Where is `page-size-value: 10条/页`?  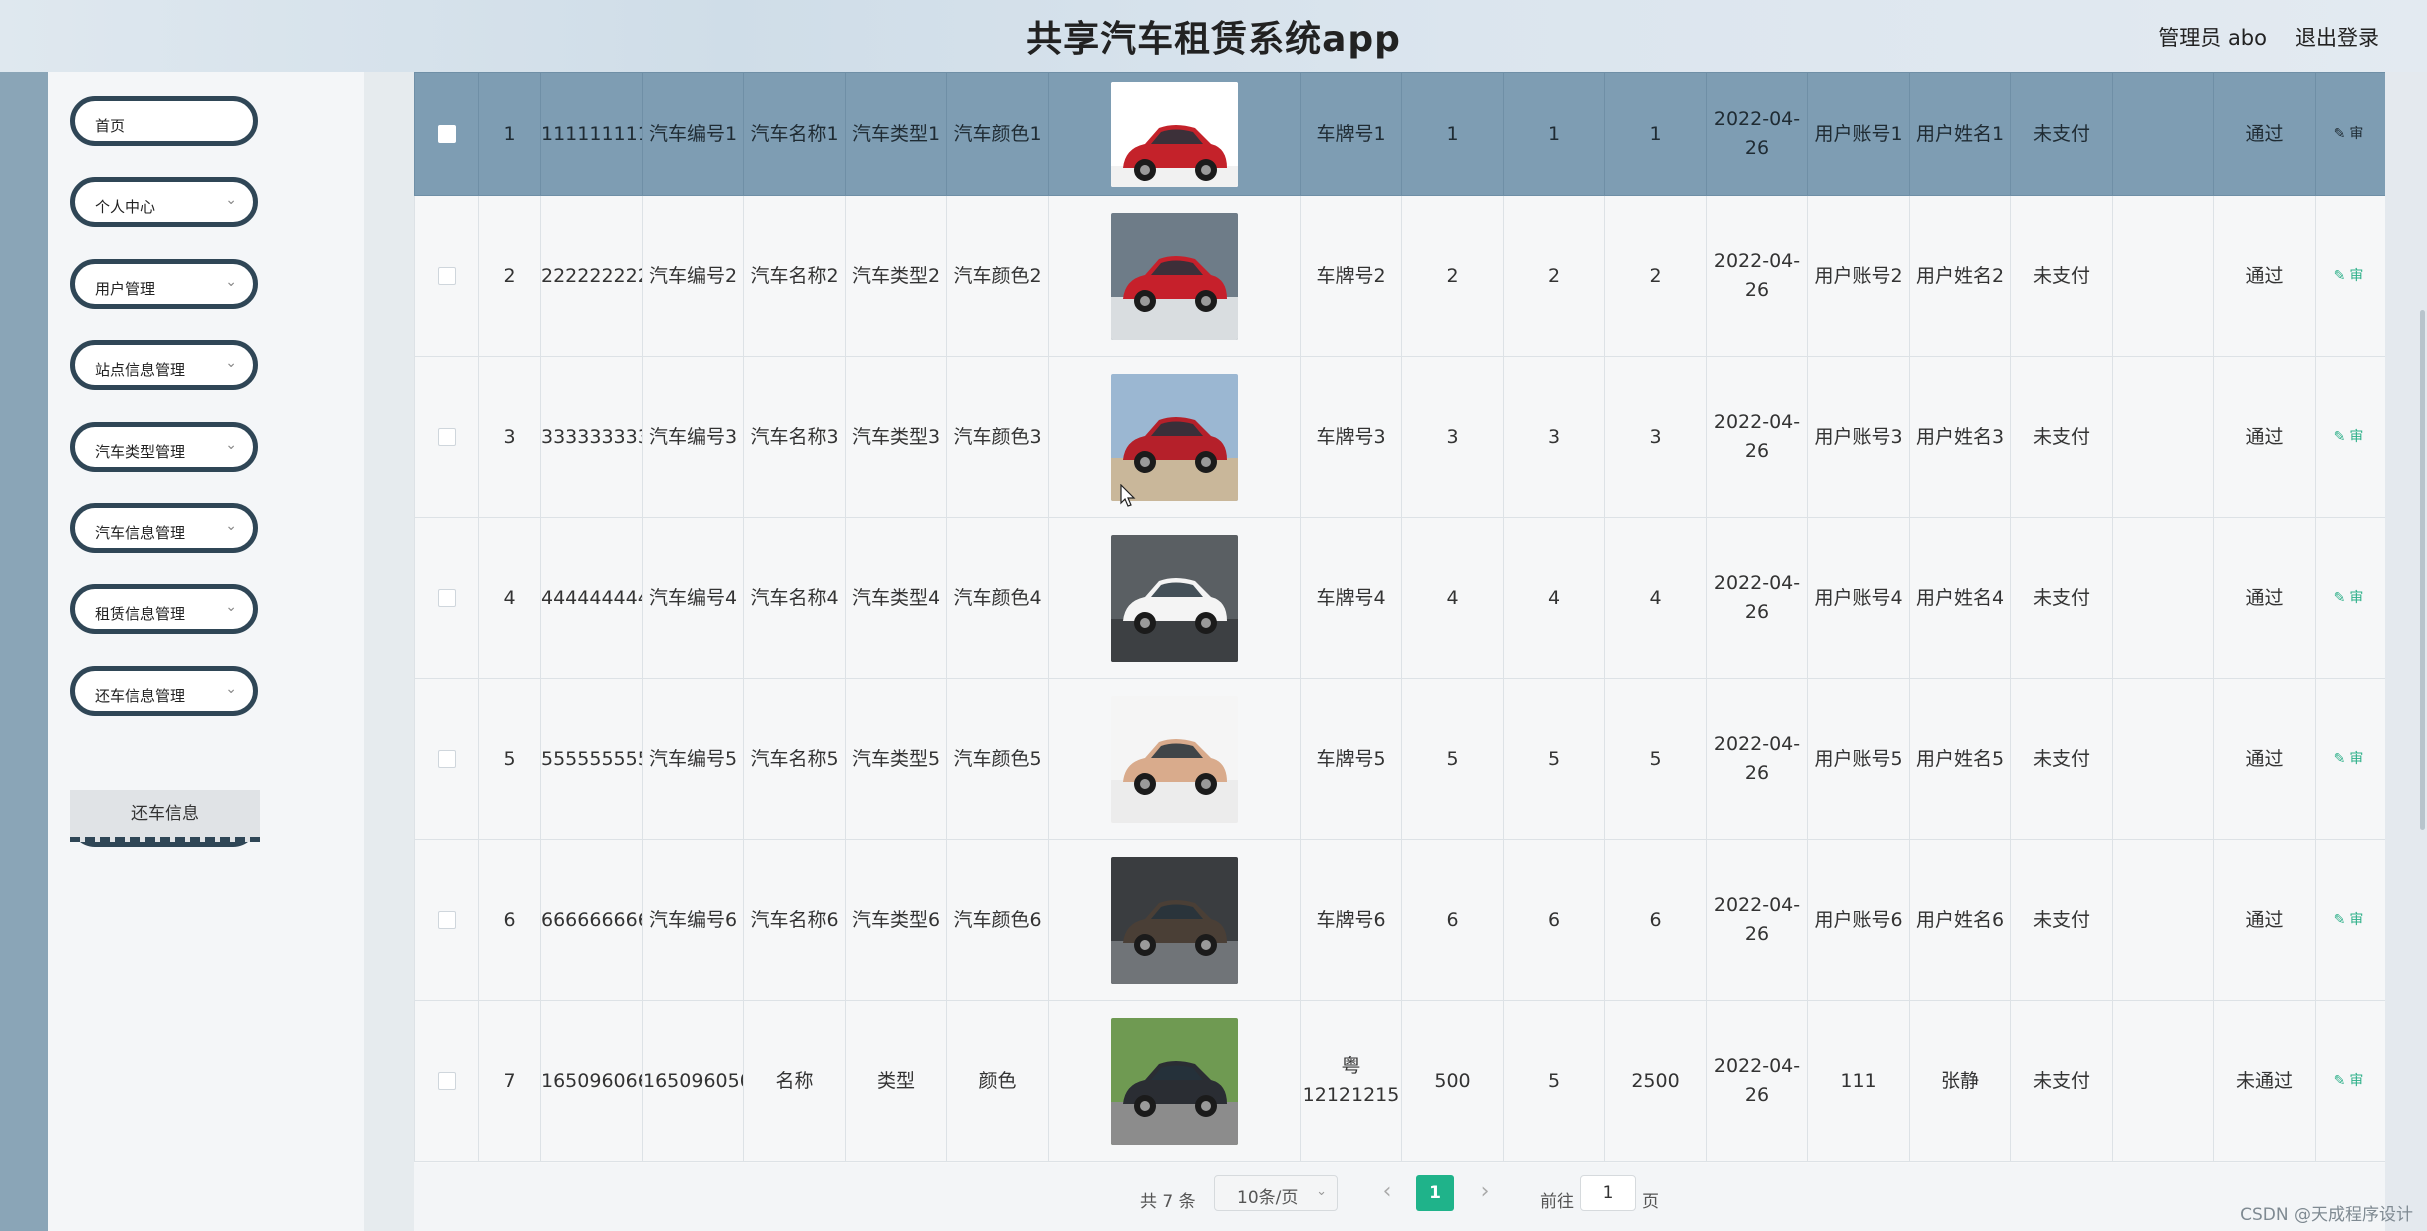
page-size-value: 10条/页 is located at coordinates (1268, 1198).